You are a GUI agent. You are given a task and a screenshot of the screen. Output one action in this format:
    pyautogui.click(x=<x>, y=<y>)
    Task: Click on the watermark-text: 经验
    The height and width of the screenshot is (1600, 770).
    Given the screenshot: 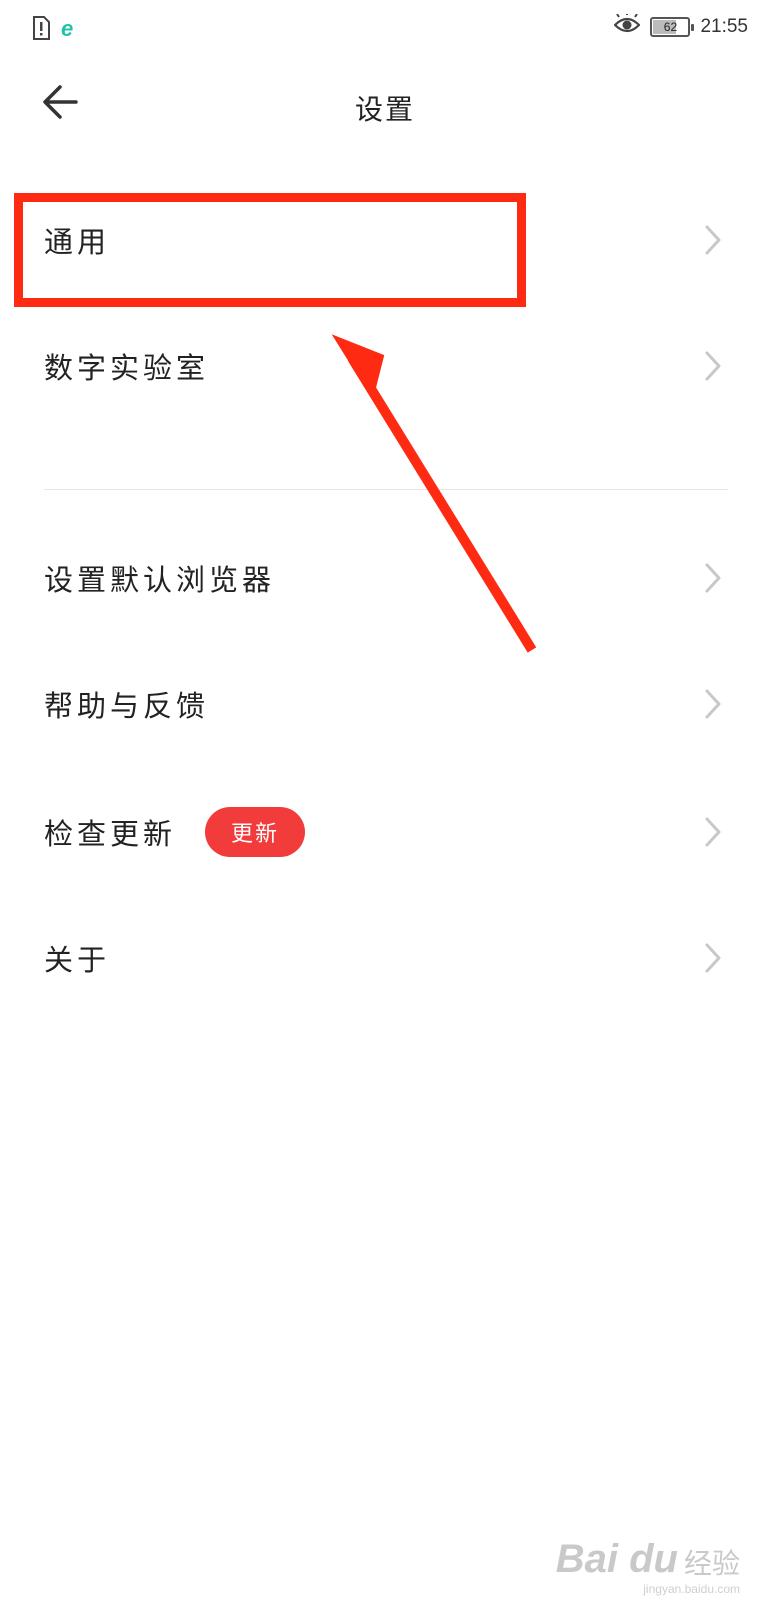 What is the action you would take?
    pyautogui.click(x=711, y=1563)
    